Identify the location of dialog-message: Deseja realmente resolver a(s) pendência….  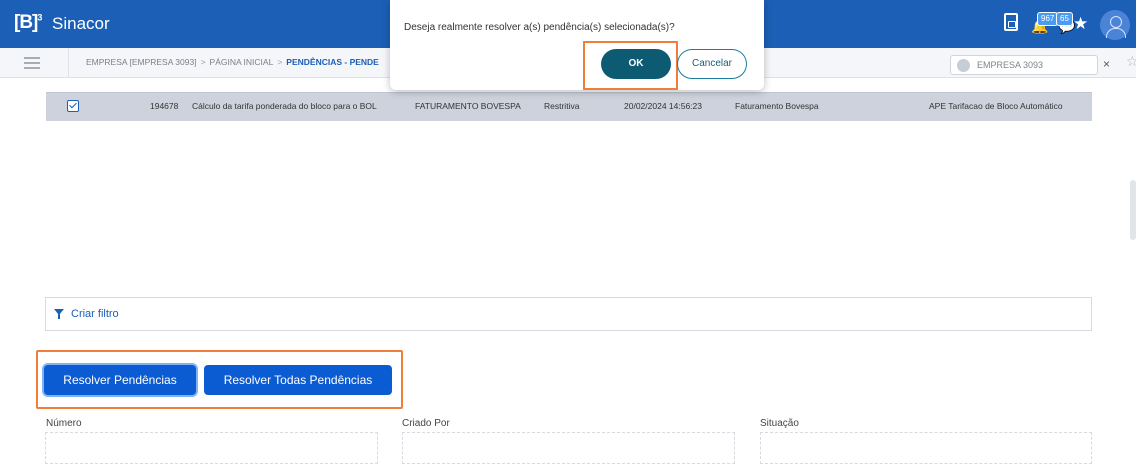
(539, 27).